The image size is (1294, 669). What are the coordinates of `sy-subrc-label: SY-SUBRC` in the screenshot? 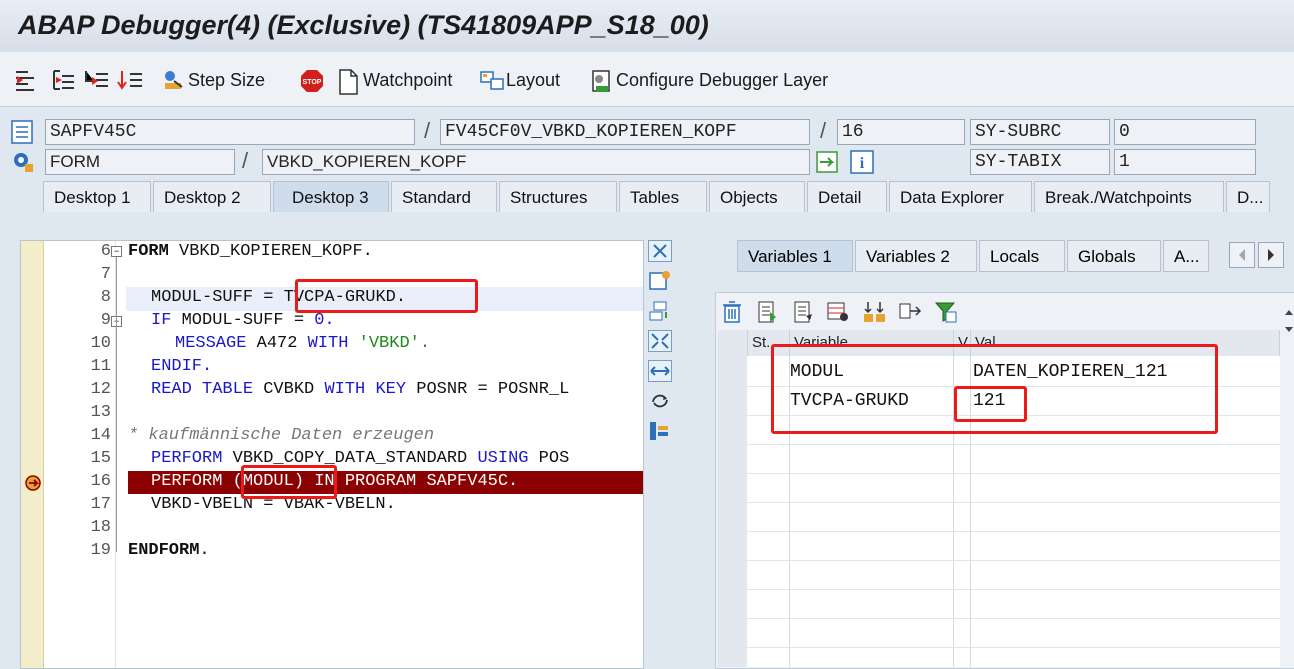 It's located at (1040, 132).